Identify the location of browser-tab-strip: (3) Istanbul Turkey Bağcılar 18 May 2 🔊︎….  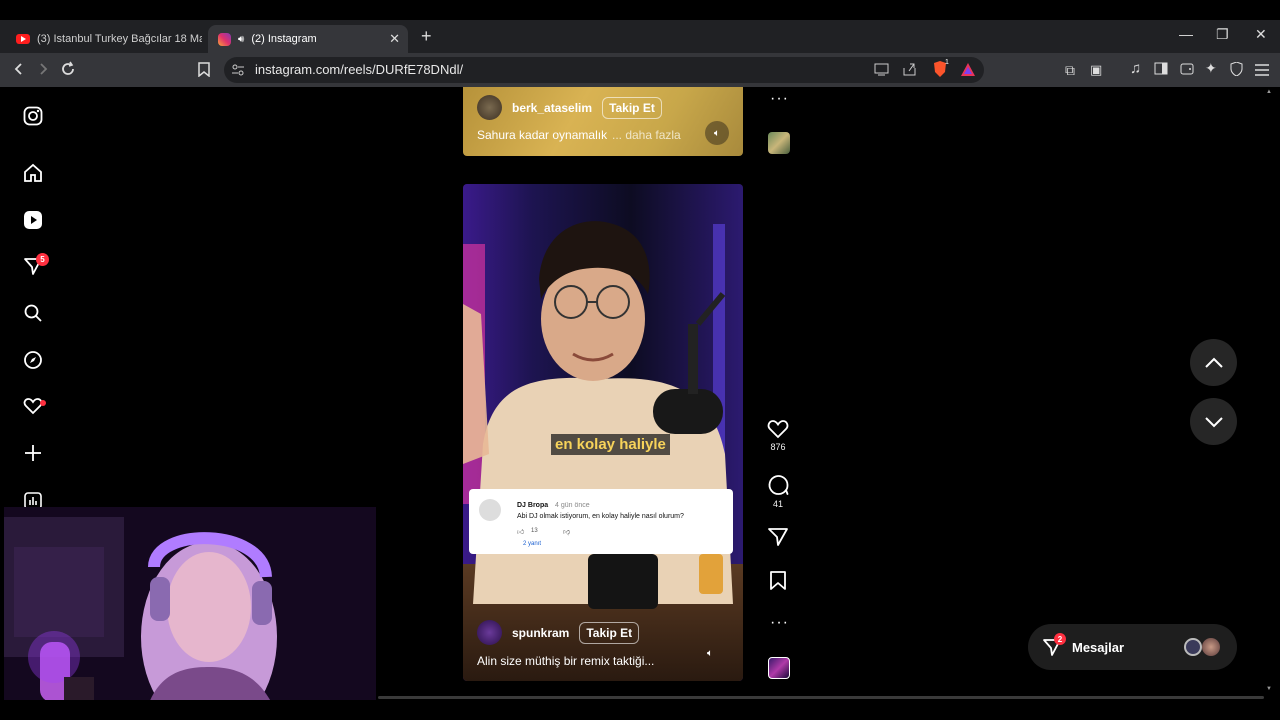
(640, 36).